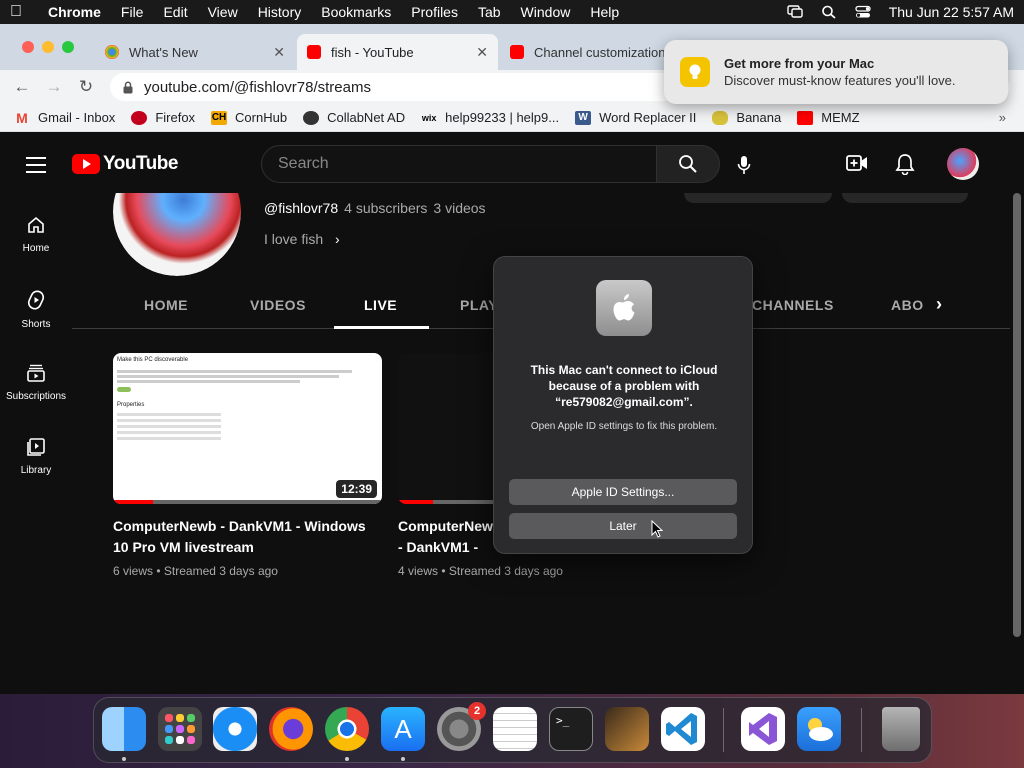 The height and width of the screenshot is (768, 1024). Describe the element at coordinates (22, 87) in the screenshot. I see `back-arrow-icon: ←` at that location.